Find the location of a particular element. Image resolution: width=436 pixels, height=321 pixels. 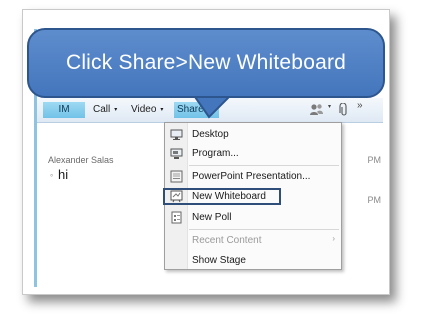

callout-text: Click Share>New Whiteboard is located at coordinates (206, 62).